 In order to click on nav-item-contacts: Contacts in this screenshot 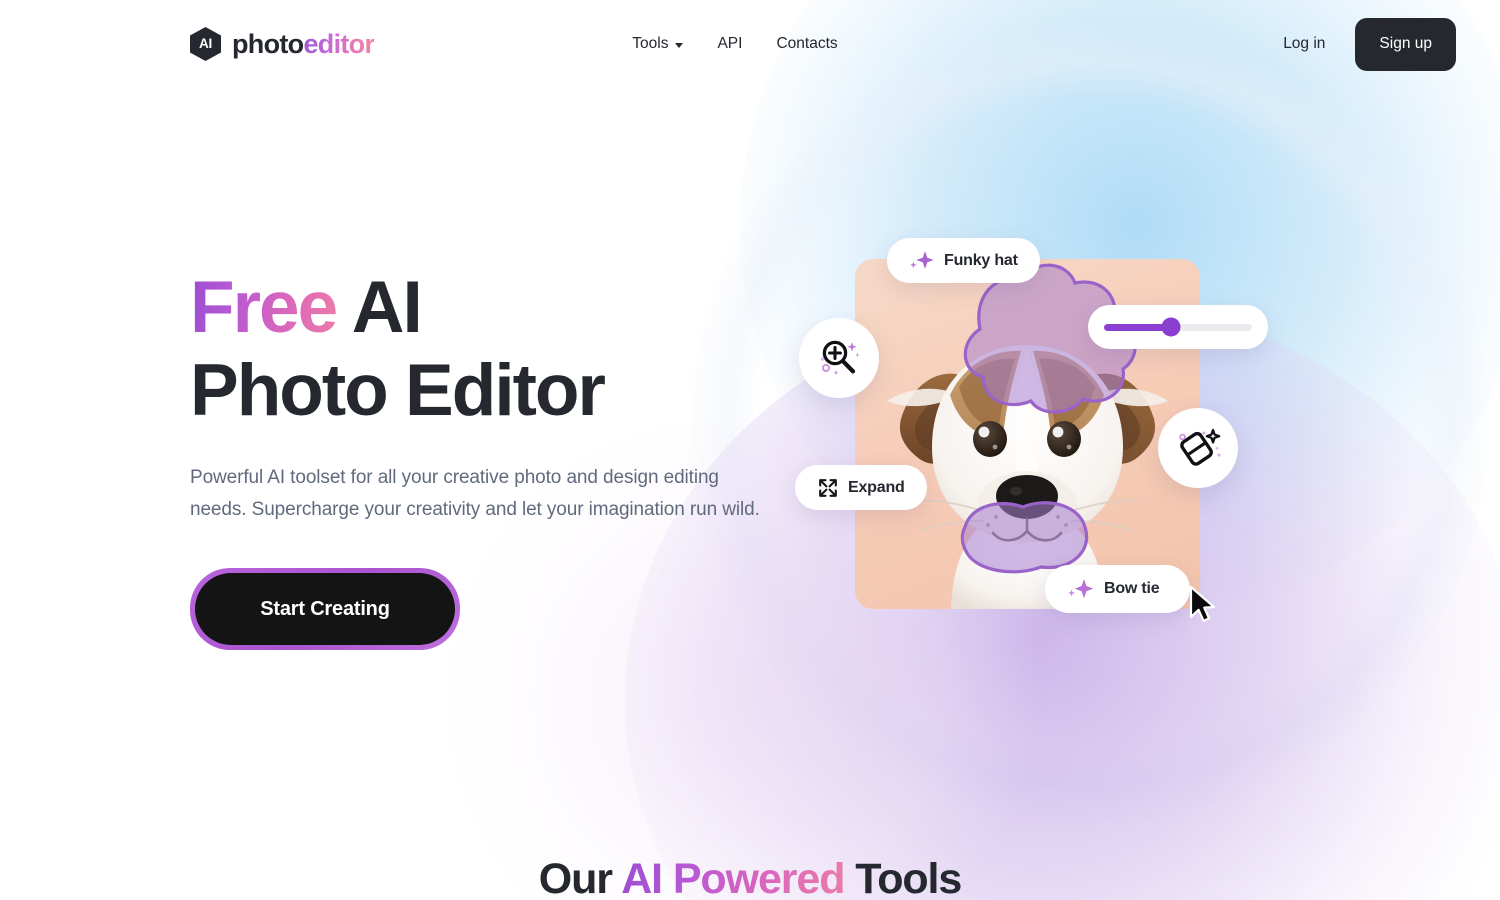, I will do `click(806, 44)`.